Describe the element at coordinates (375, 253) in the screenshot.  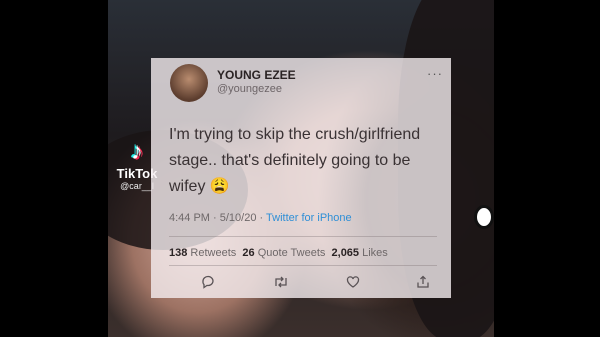
I see `likes-label: Likes` at that location.